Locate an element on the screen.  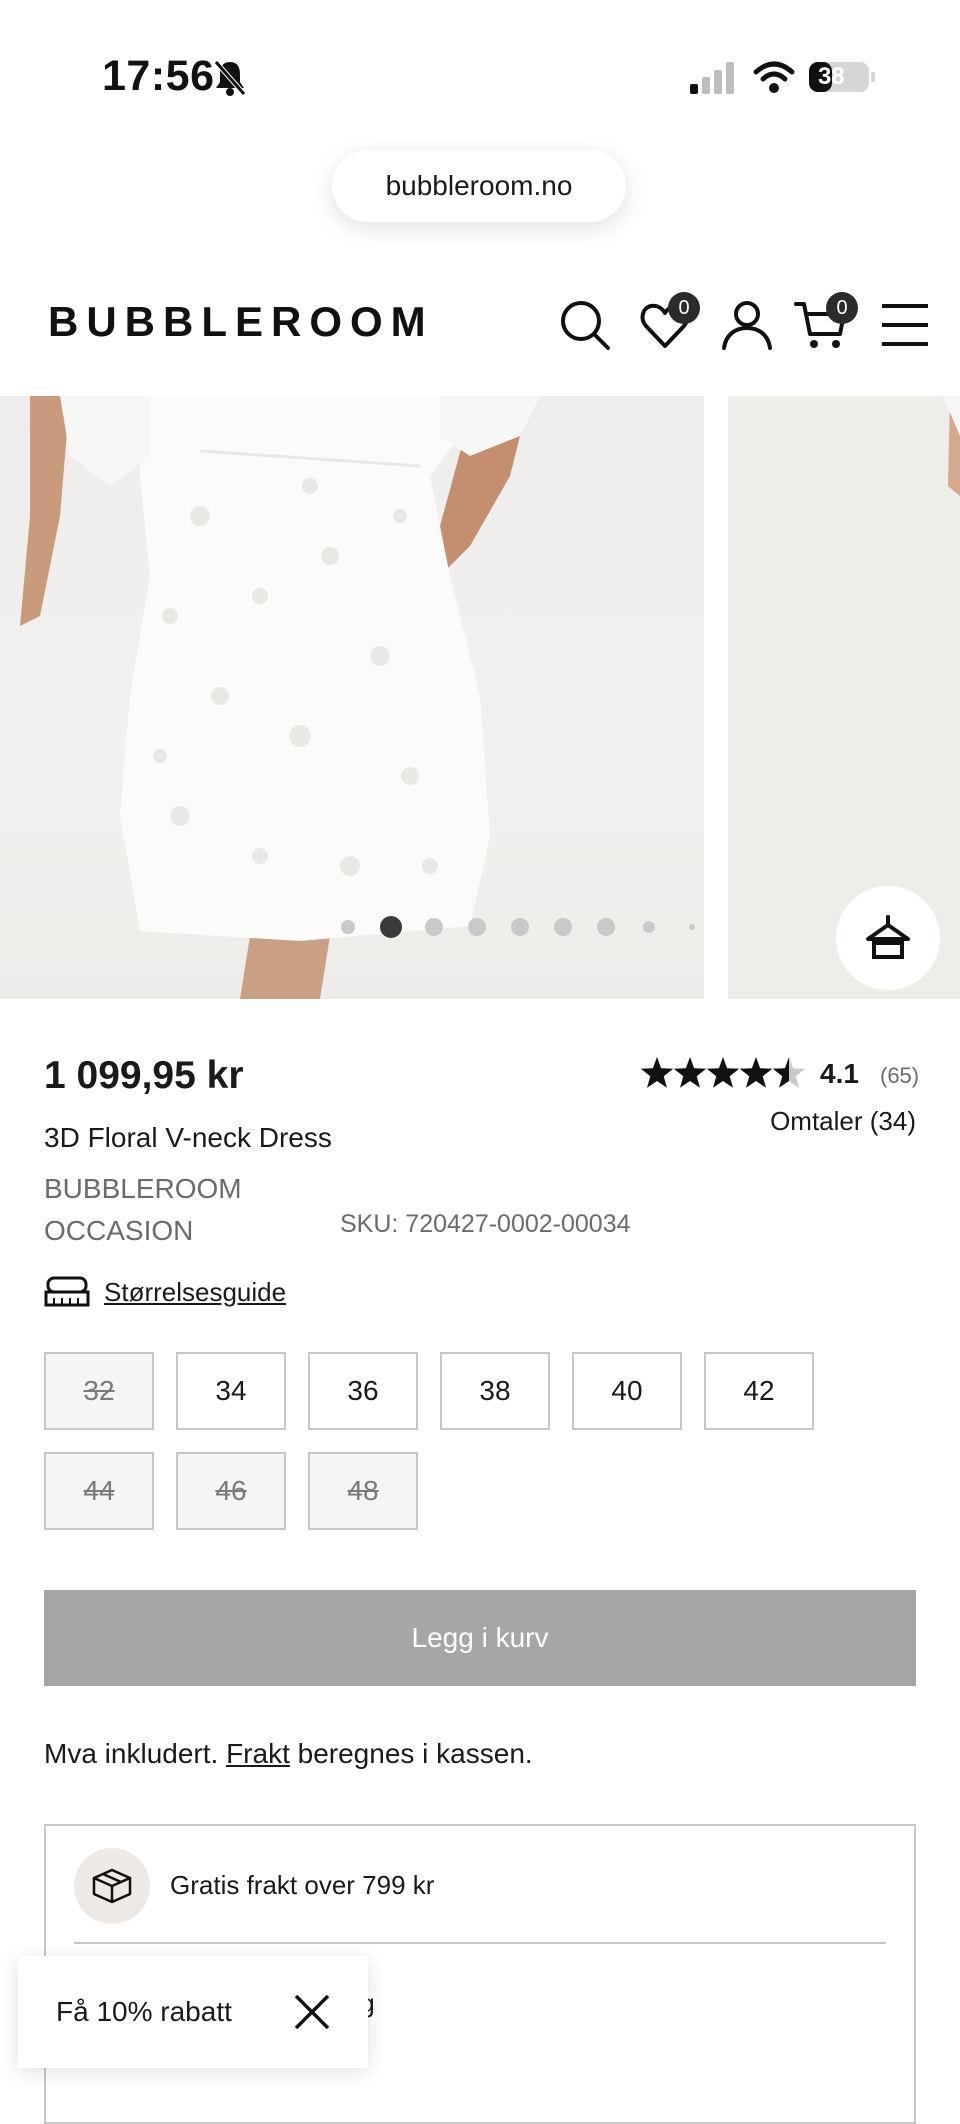
rating-count: (65) is located at coordinates (900, 1075).